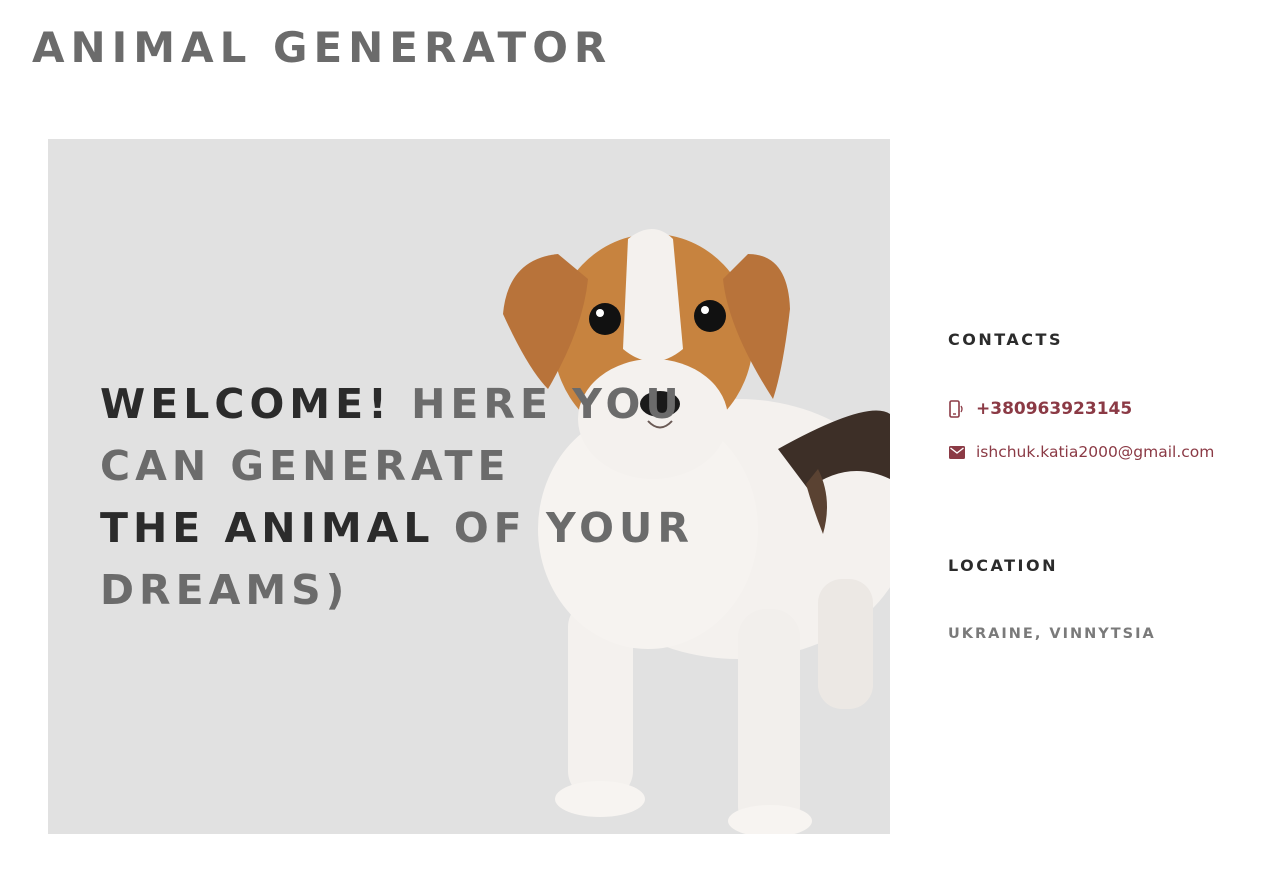 This screenshot has height=877, width=1264. I want to click on hero-line1-grey: HERE YOU, so click(547, 404).